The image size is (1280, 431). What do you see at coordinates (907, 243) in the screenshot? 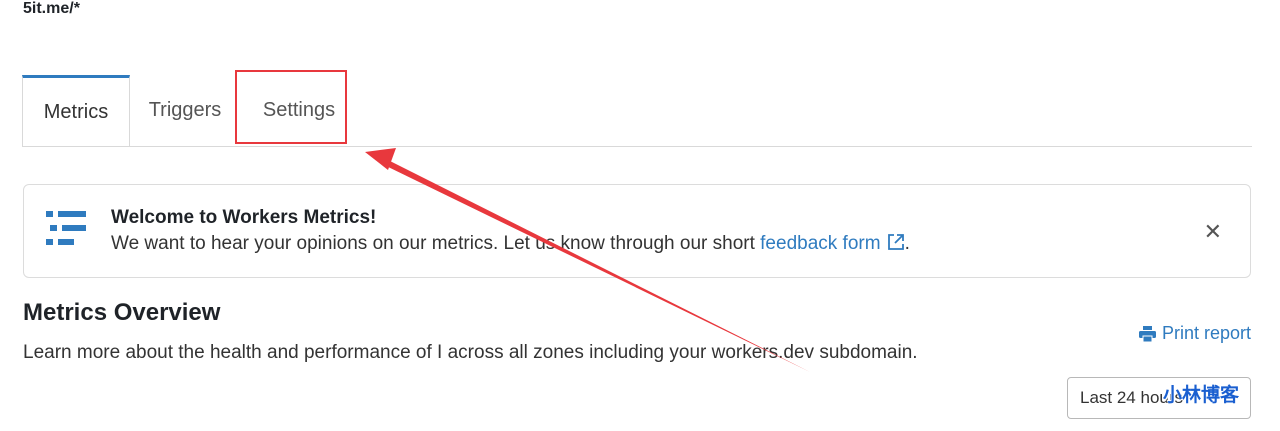
I see `banner-period: .` at bounding box center [907, 243].